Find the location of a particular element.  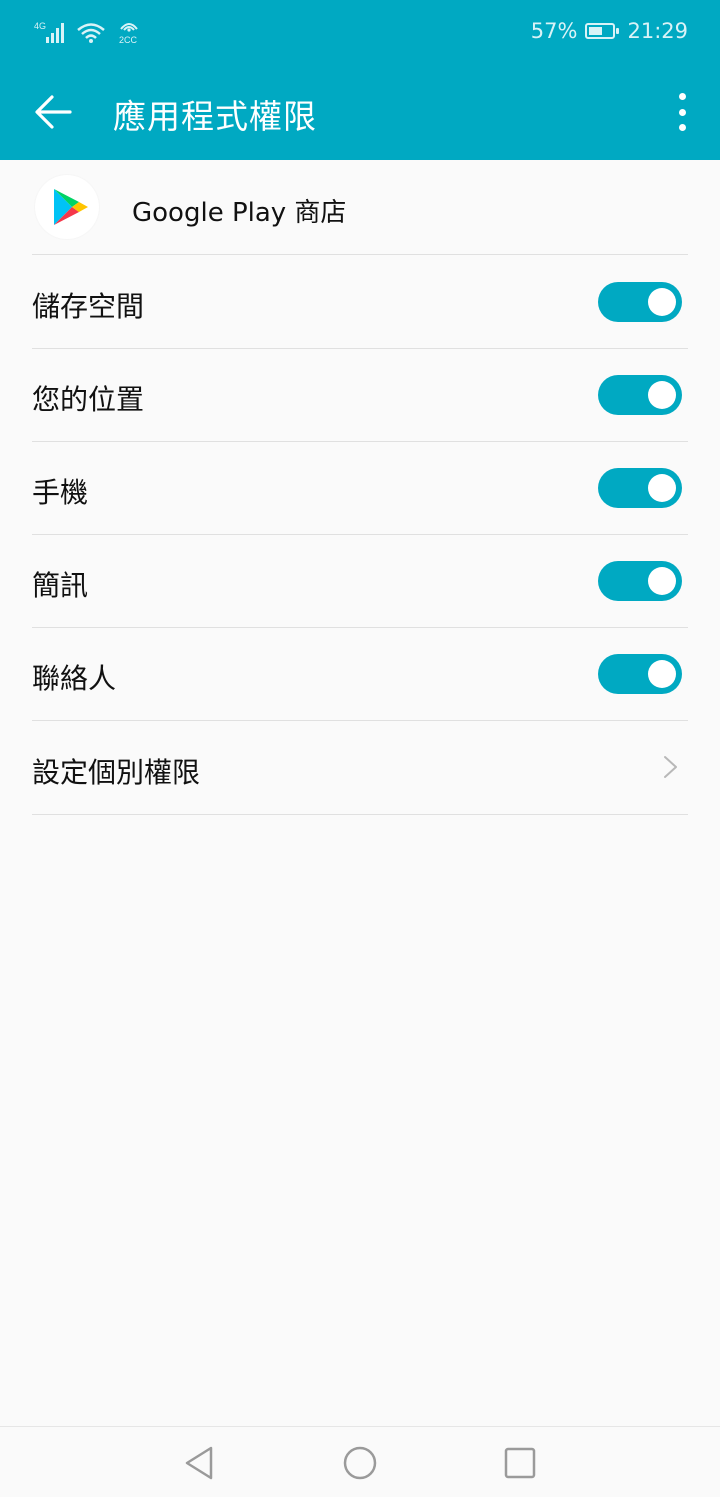

circle-home-icon is located at coordinates (360, 1463).